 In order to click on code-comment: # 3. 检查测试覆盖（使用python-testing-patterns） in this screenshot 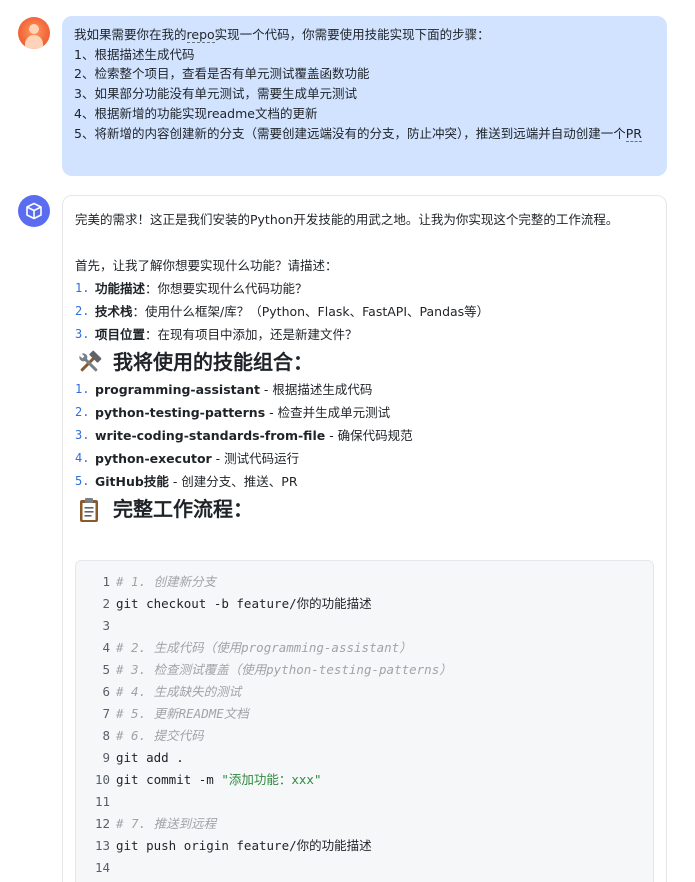, I will do `click(284, 669)`.